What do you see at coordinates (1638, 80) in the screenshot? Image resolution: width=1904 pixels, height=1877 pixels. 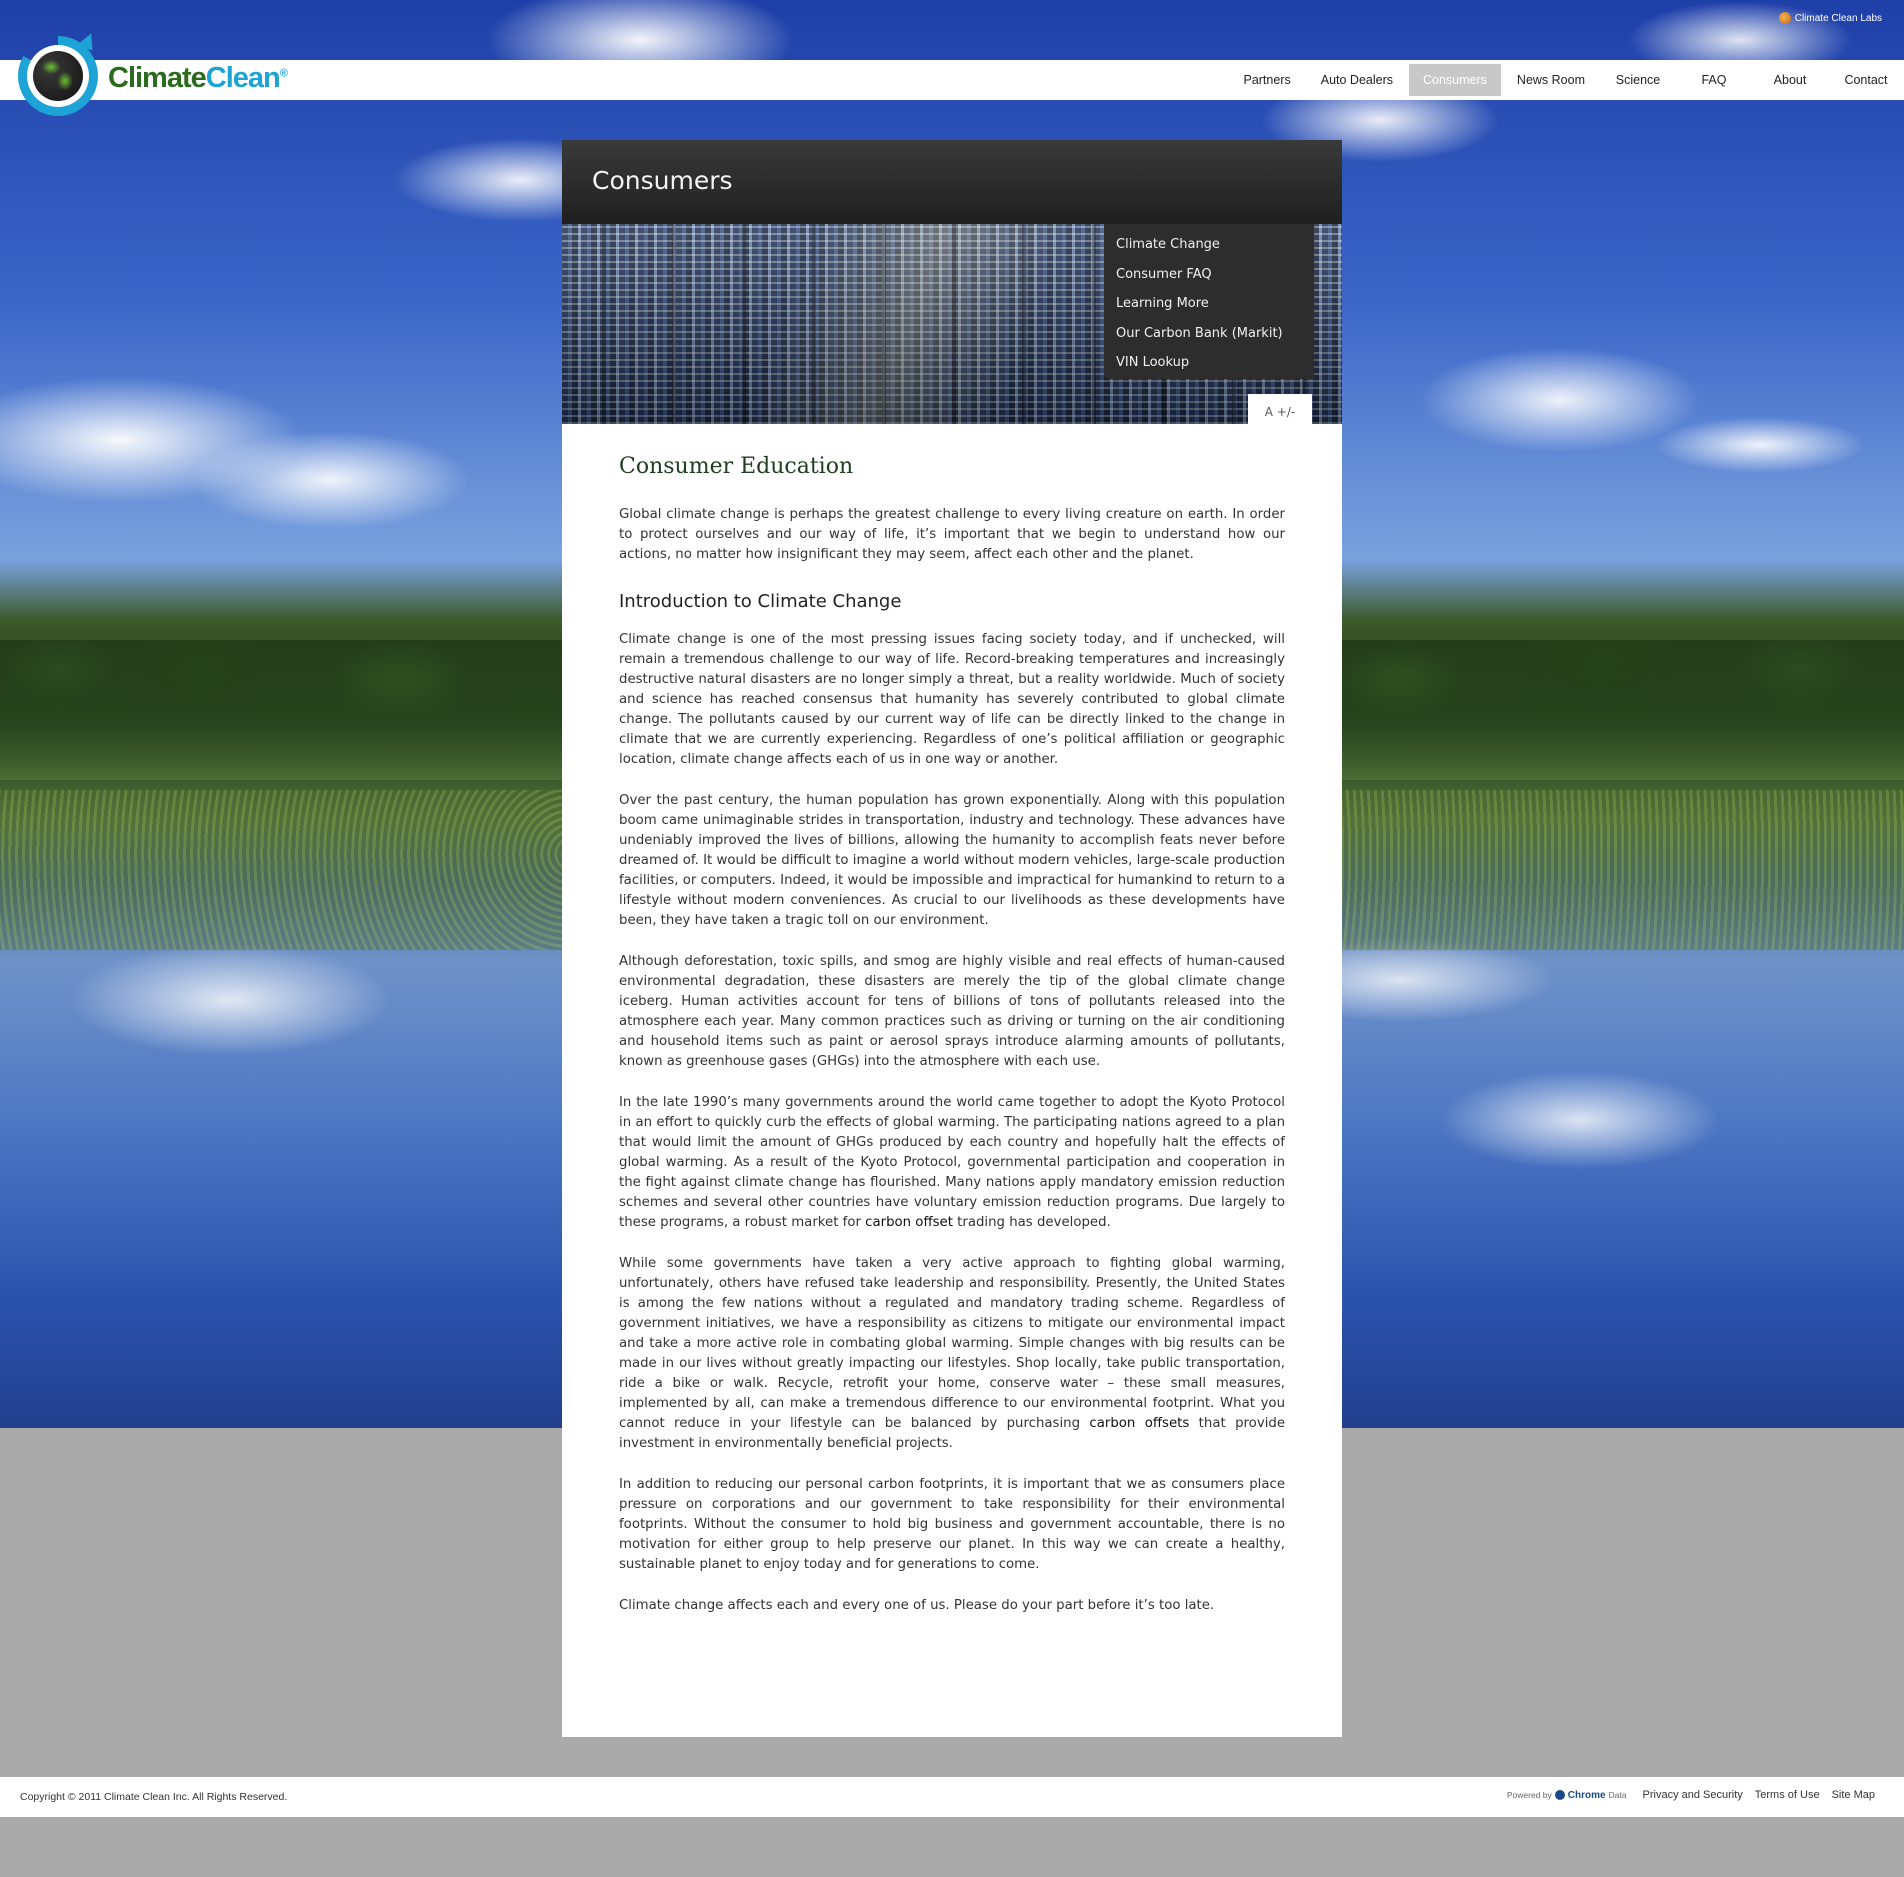 I see `nav-science: Science` at bounding box center [1638, 80].